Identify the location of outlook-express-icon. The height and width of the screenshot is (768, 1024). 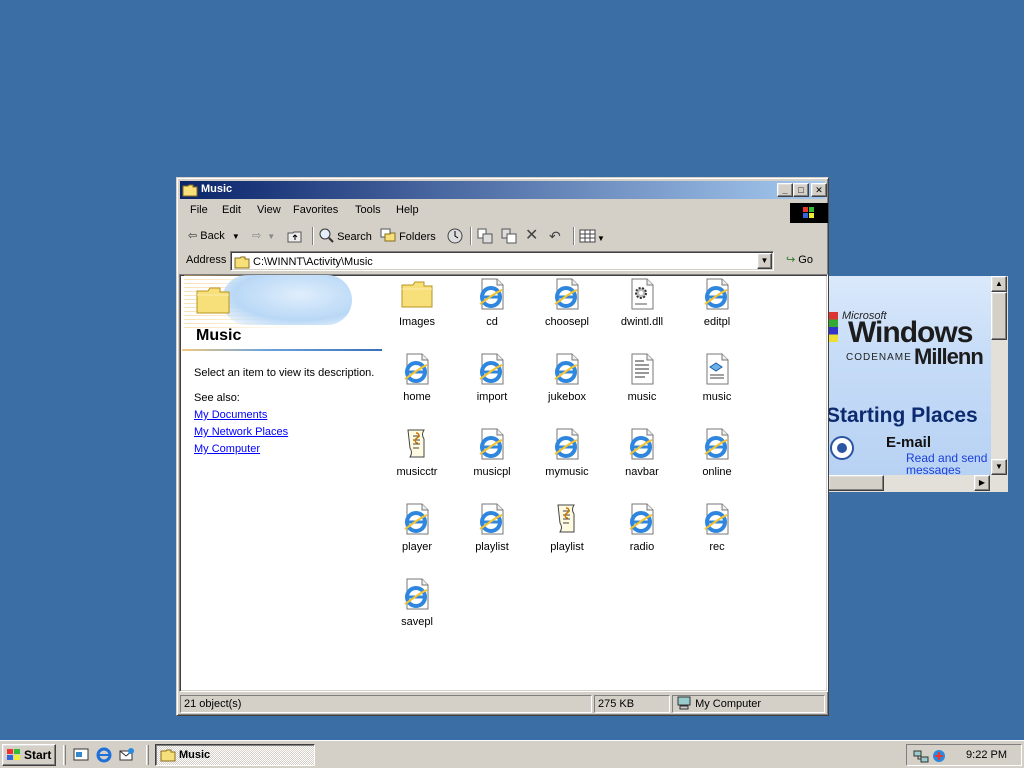
(127, 755).